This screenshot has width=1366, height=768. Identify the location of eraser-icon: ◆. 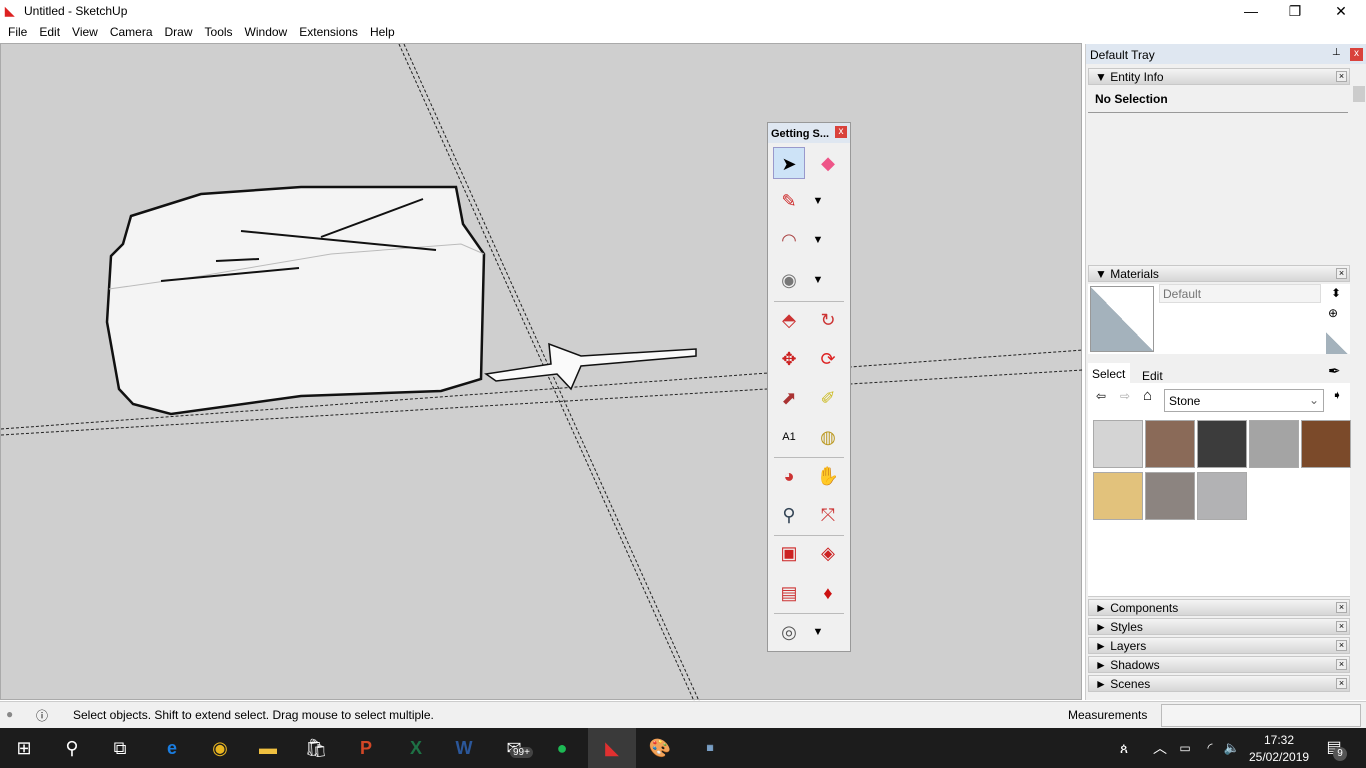
(828, 163).